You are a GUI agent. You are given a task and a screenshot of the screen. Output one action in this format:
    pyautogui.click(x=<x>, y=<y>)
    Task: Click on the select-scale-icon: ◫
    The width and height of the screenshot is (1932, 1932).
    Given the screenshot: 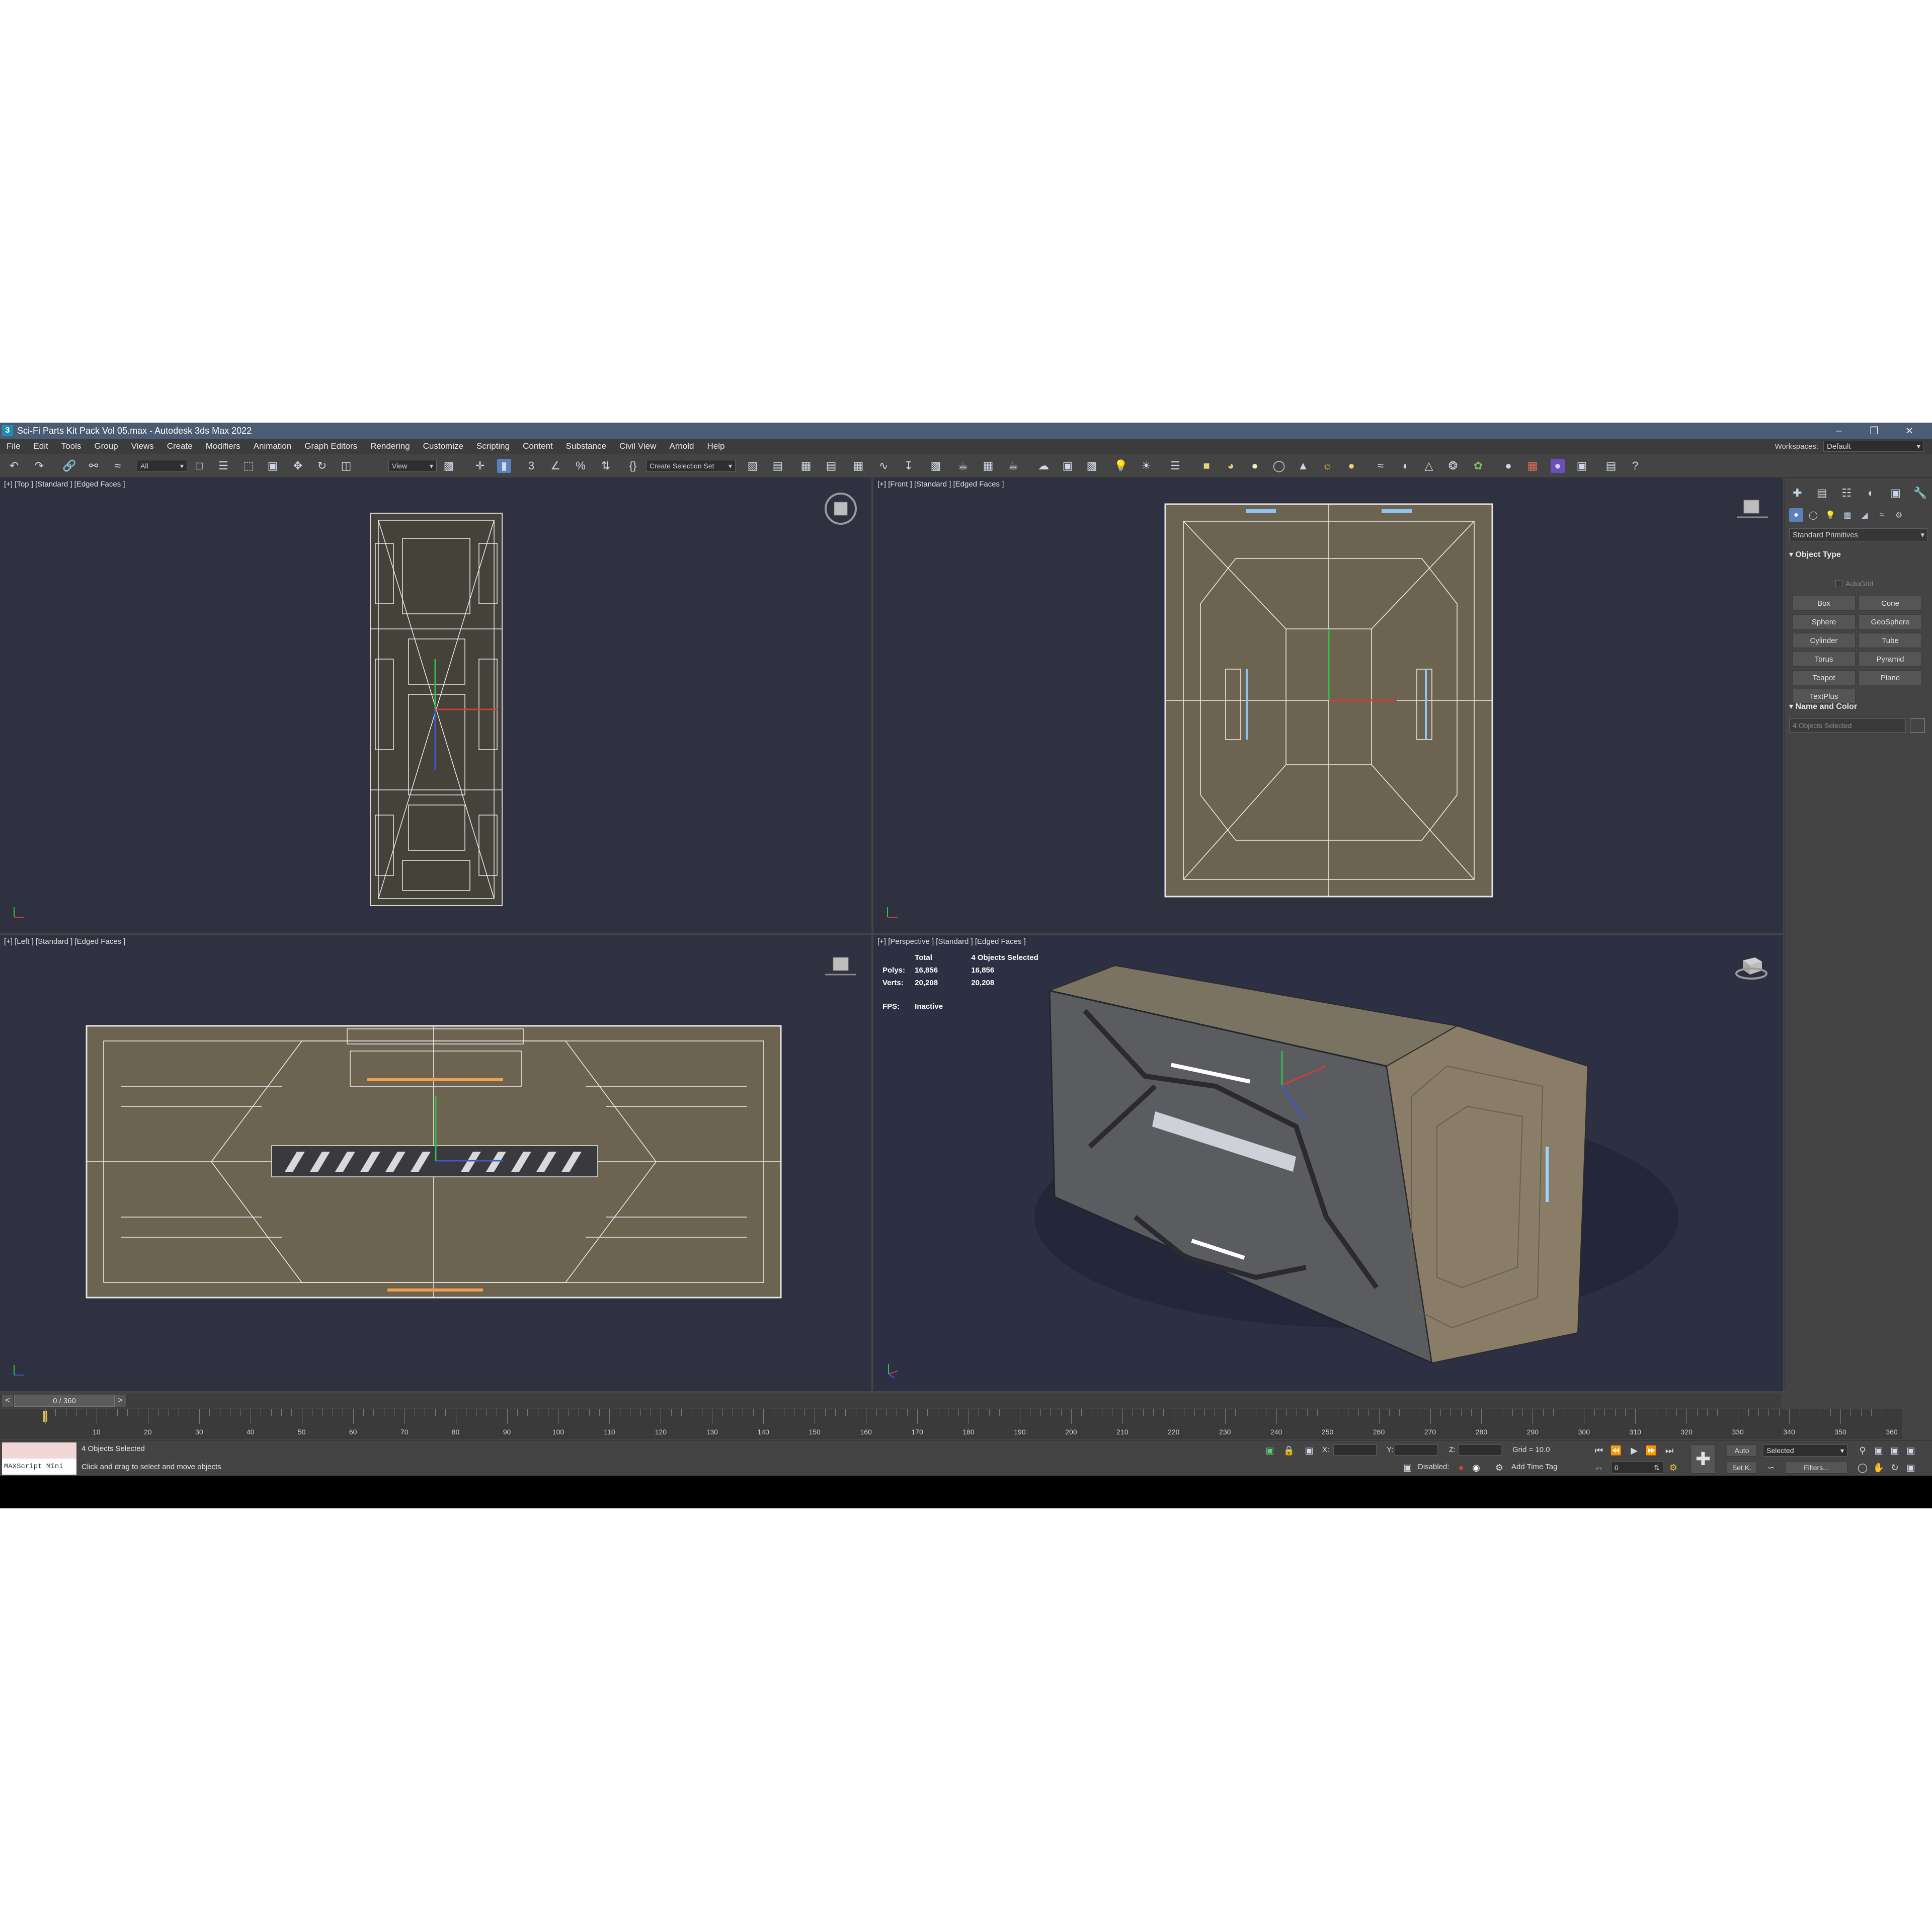 What is the action you would take?
    pyautogui.click(x=346, y=466)
    